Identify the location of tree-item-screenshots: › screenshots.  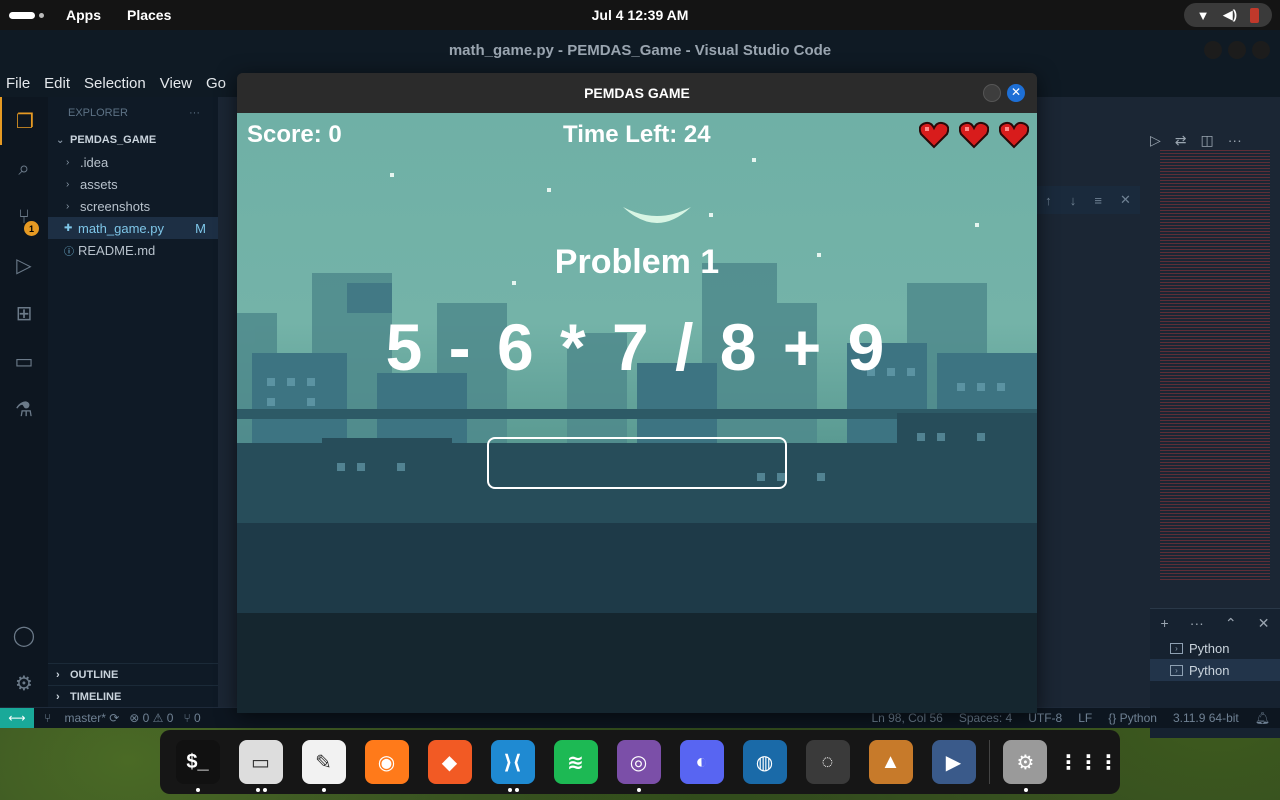
(133, 206).